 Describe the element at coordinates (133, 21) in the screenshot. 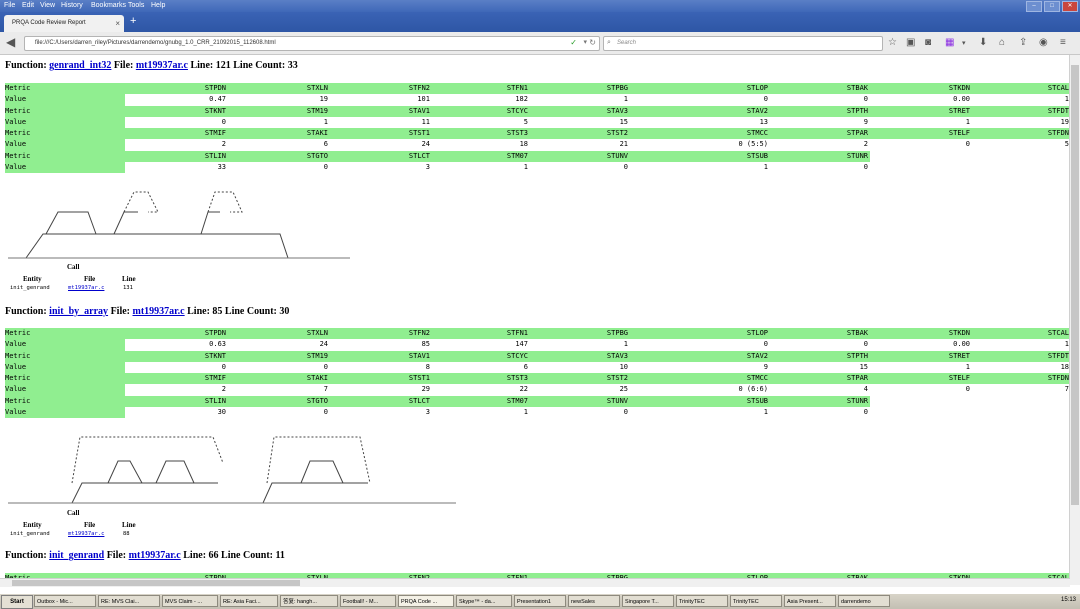

I see `new-tab-icon: +` at that location.